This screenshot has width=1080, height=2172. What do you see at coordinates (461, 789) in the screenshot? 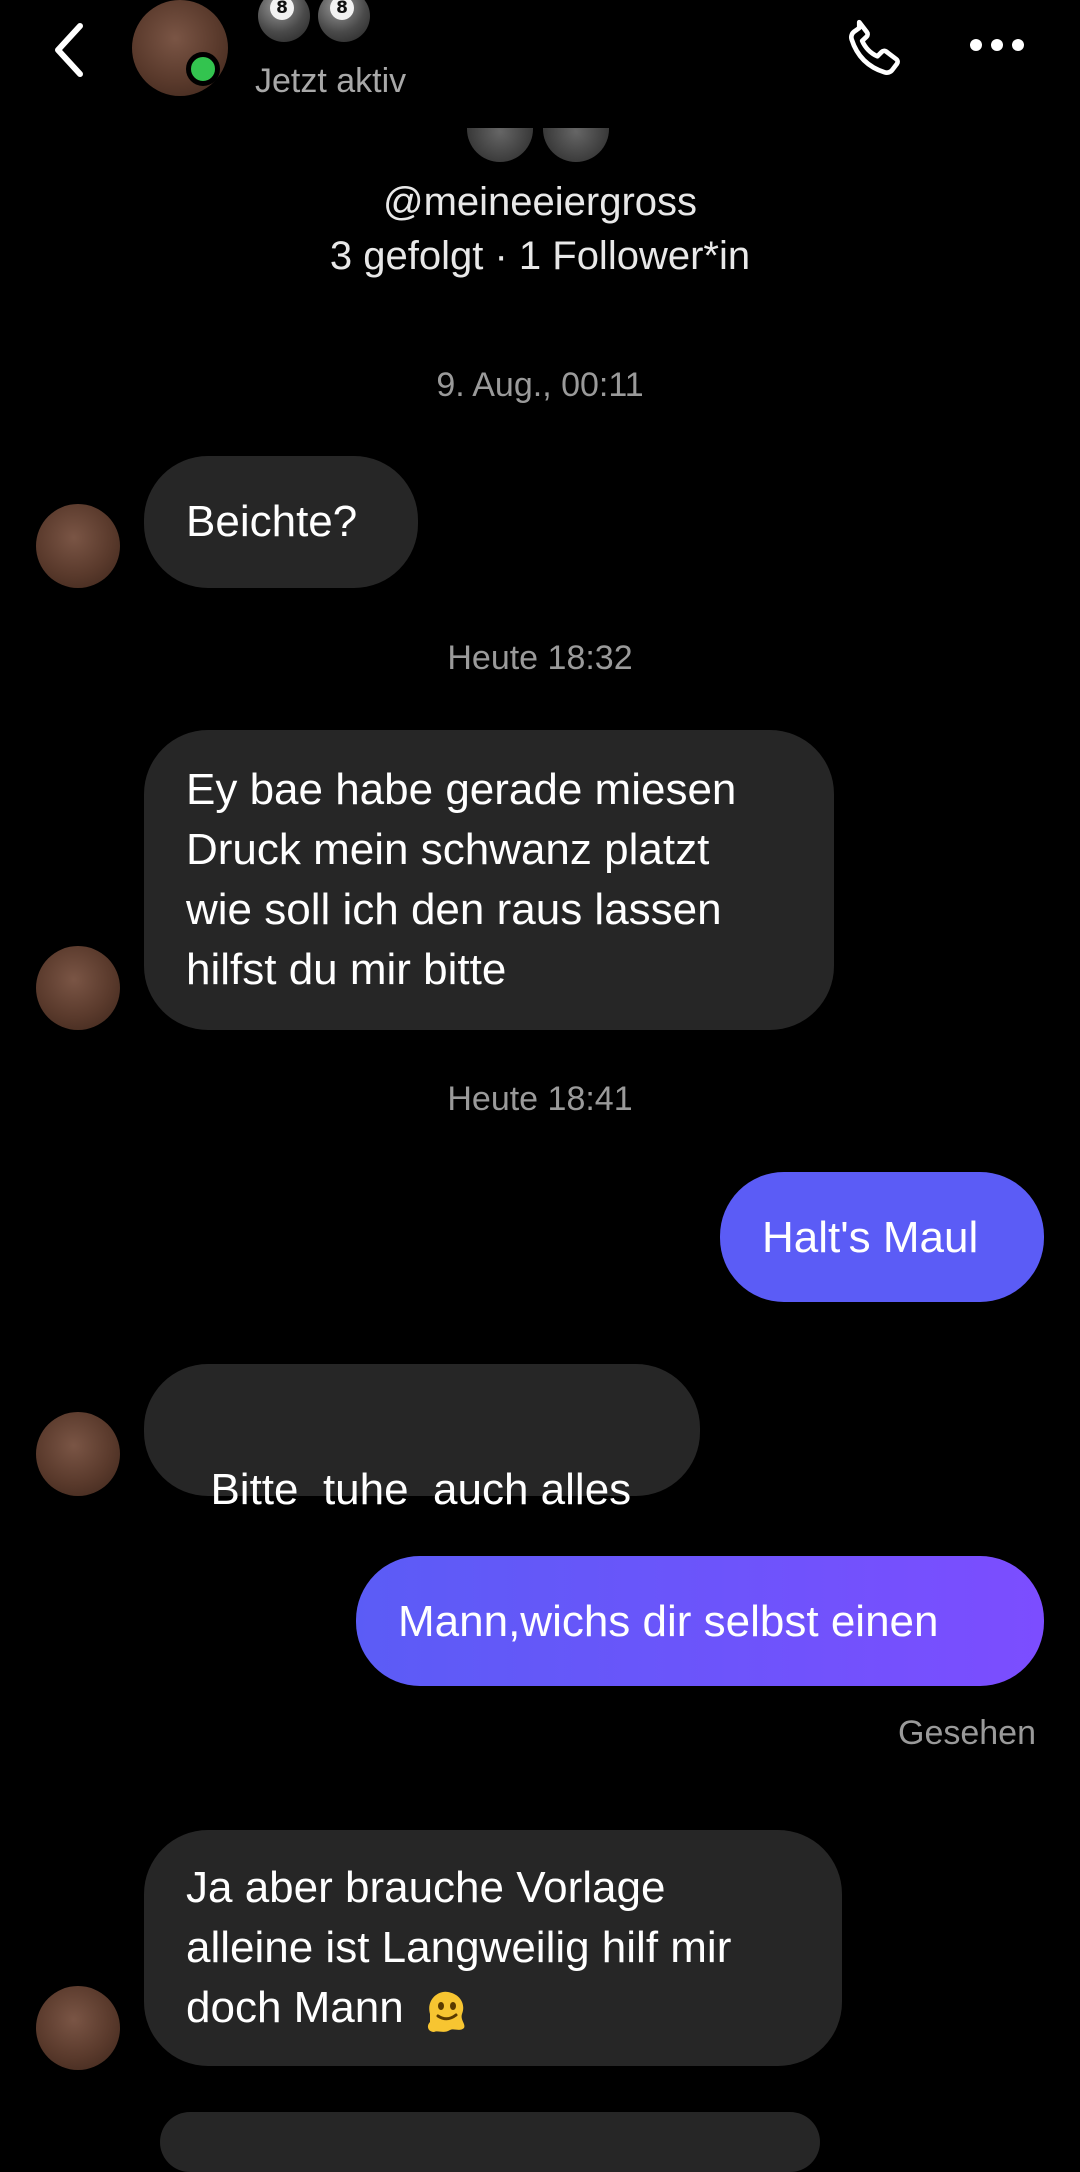
I see `message-text-line: Ey bae habe gerade miesen` at bounding box center [461, 789].